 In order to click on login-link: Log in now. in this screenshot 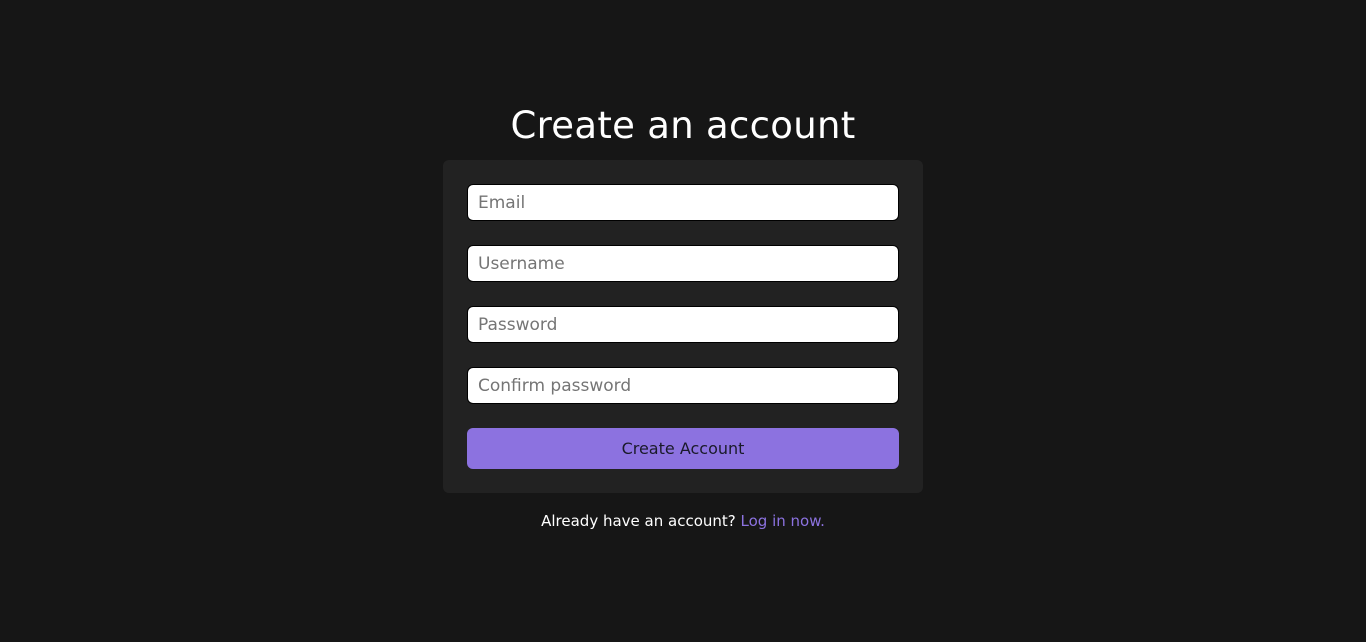, I will do `click(783, 521)`.